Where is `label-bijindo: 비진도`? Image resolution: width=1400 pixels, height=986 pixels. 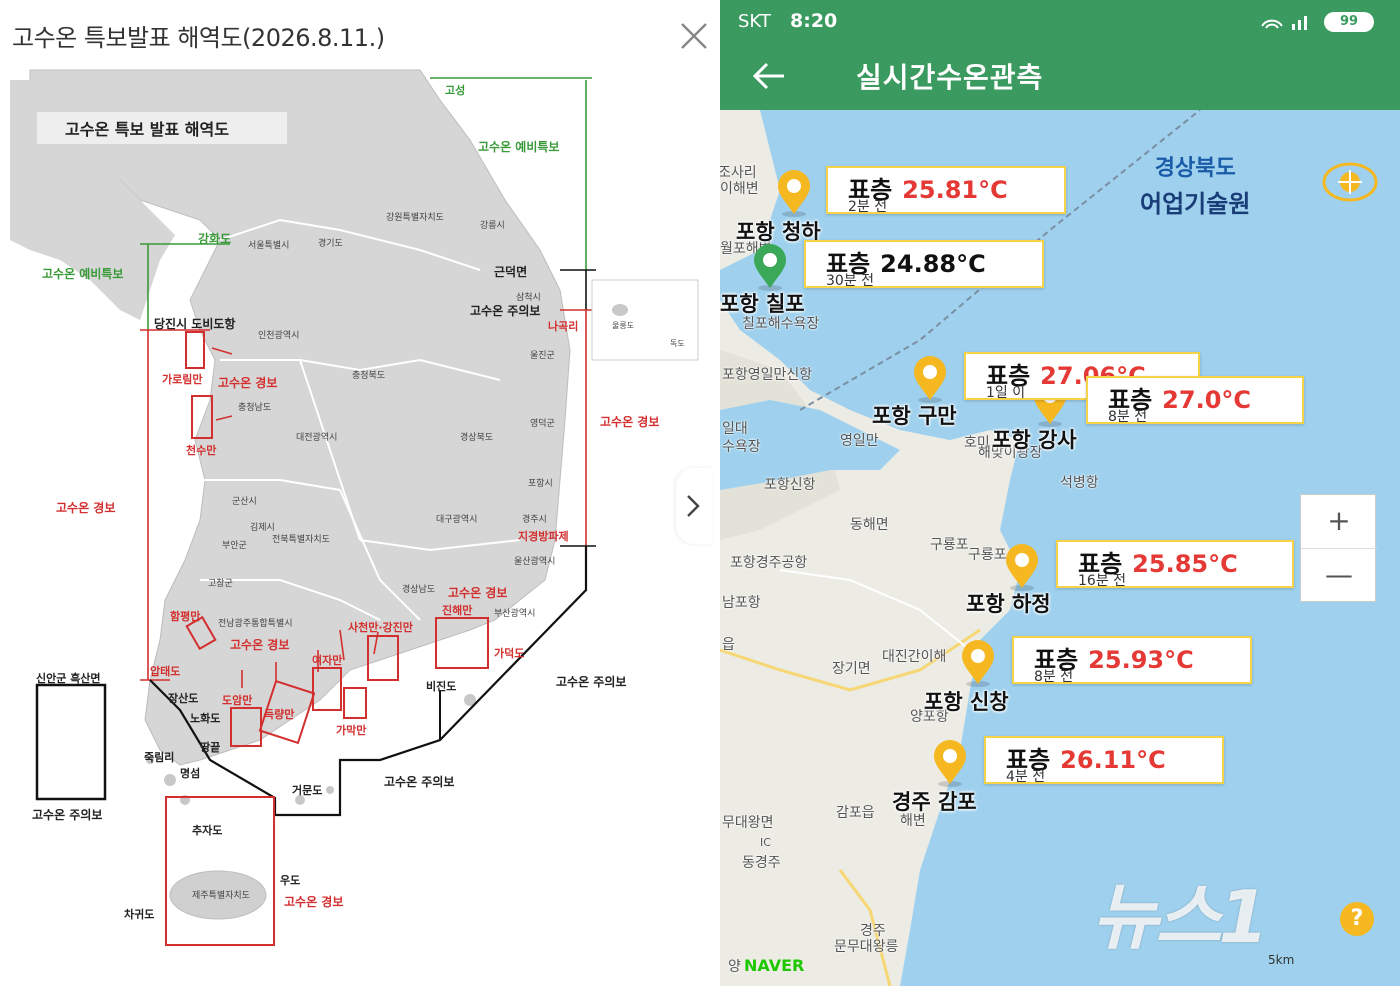 label-bijindo: 비진도 is located at coordinates (441, 686).